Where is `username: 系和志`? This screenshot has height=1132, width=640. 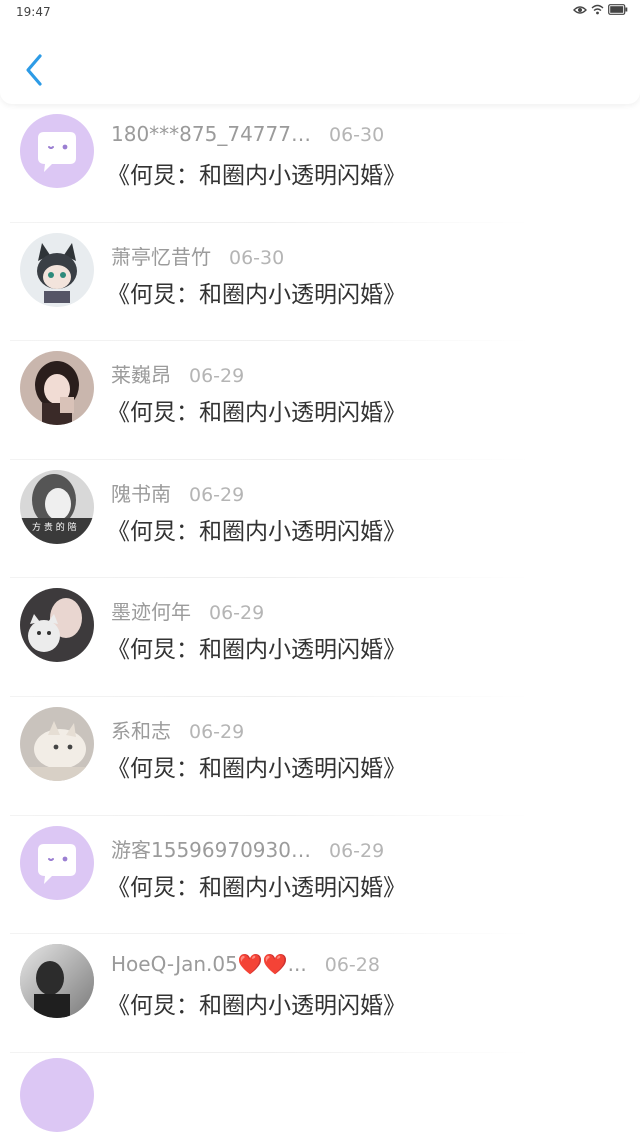 username: 系和志 is located at coordinates (141, 729).